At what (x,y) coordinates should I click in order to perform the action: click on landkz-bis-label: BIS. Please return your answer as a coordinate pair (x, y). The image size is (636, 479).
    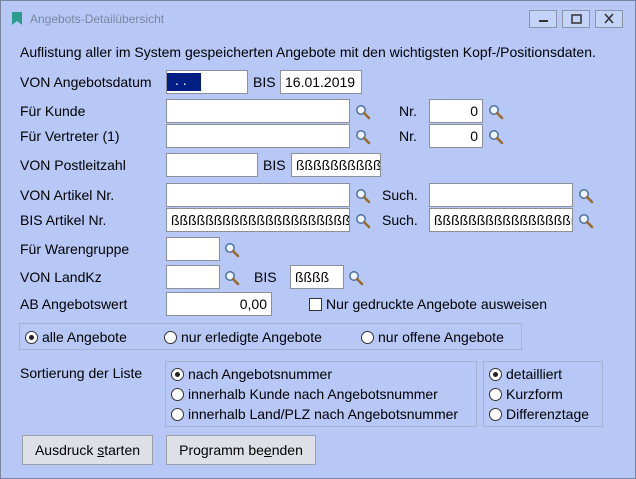
    Looking at the image, I should click on (265, 277).